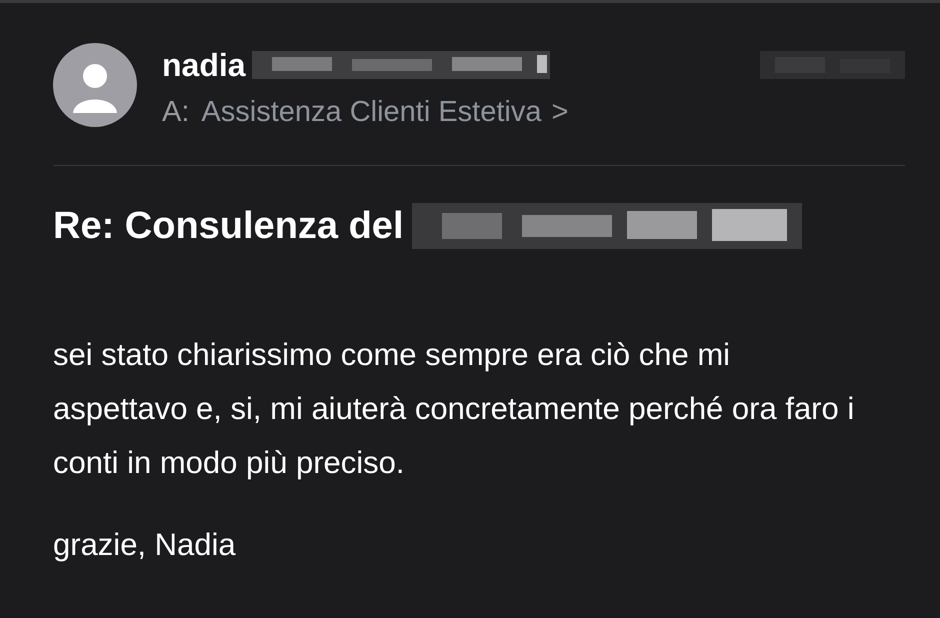 This screenshot has height=618, width=940. Describe the element at coordinates (95, 85) in the screenshot. I see `avatar-icon` at that location.